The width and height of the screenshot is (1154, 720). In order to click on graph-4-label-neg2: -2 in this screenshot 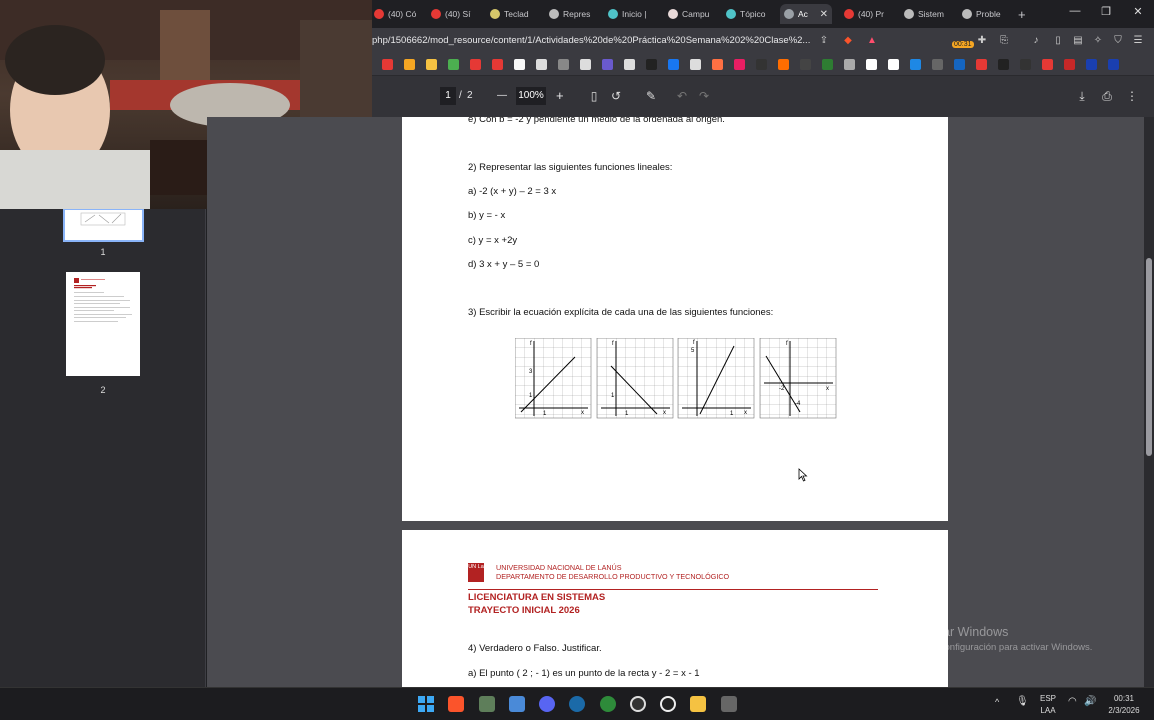, I will do `click(782, 389)`.